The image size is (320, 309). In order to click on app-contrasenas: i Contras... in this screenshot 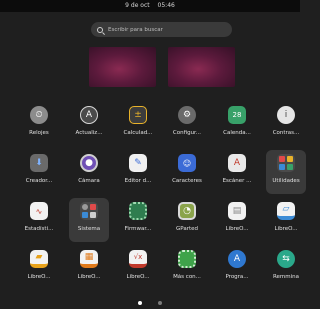, I will do `click(286, 121)`.